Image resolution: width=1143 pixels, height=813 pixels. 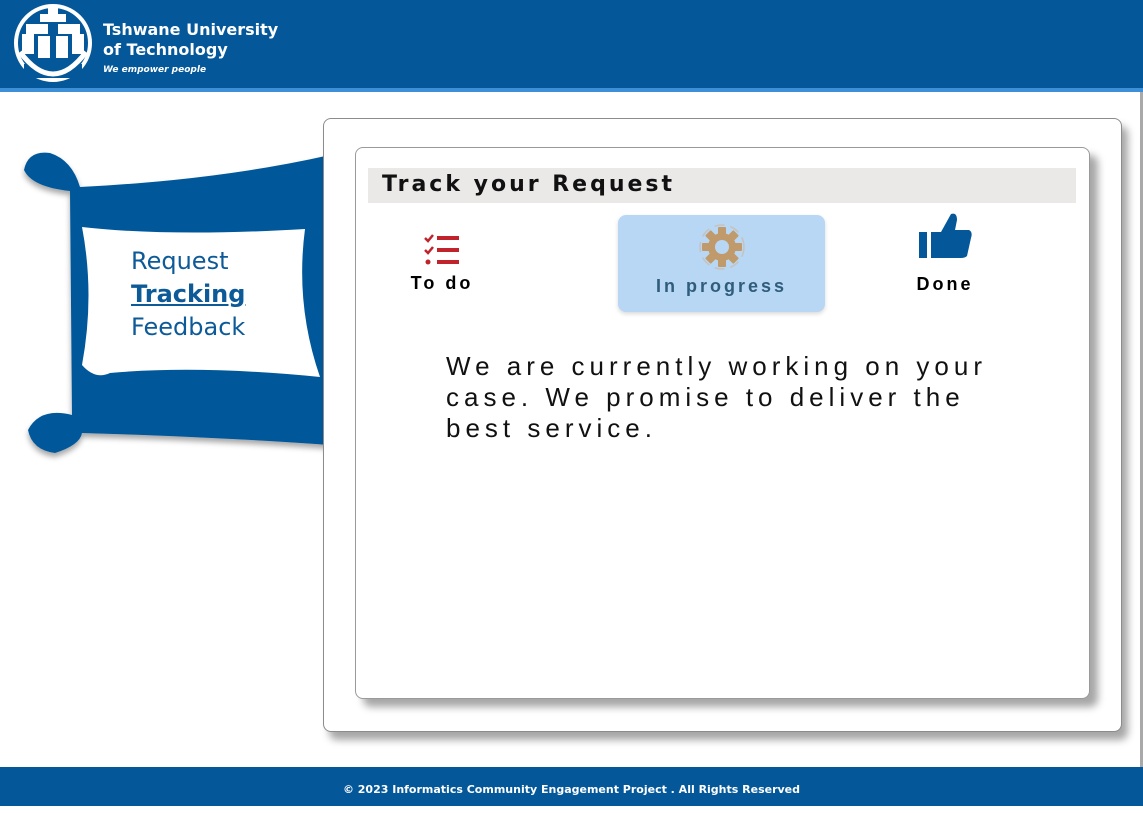 I want to click on status-done-label: Done, so click(x=945, y=284).